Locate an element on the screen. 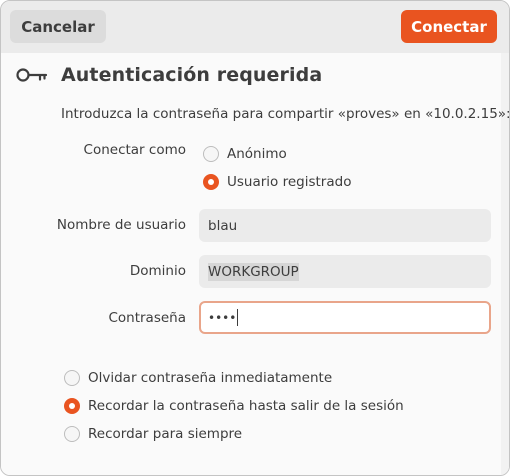  radio-anonymous: Anónimo is located at coordinates (245, 154).